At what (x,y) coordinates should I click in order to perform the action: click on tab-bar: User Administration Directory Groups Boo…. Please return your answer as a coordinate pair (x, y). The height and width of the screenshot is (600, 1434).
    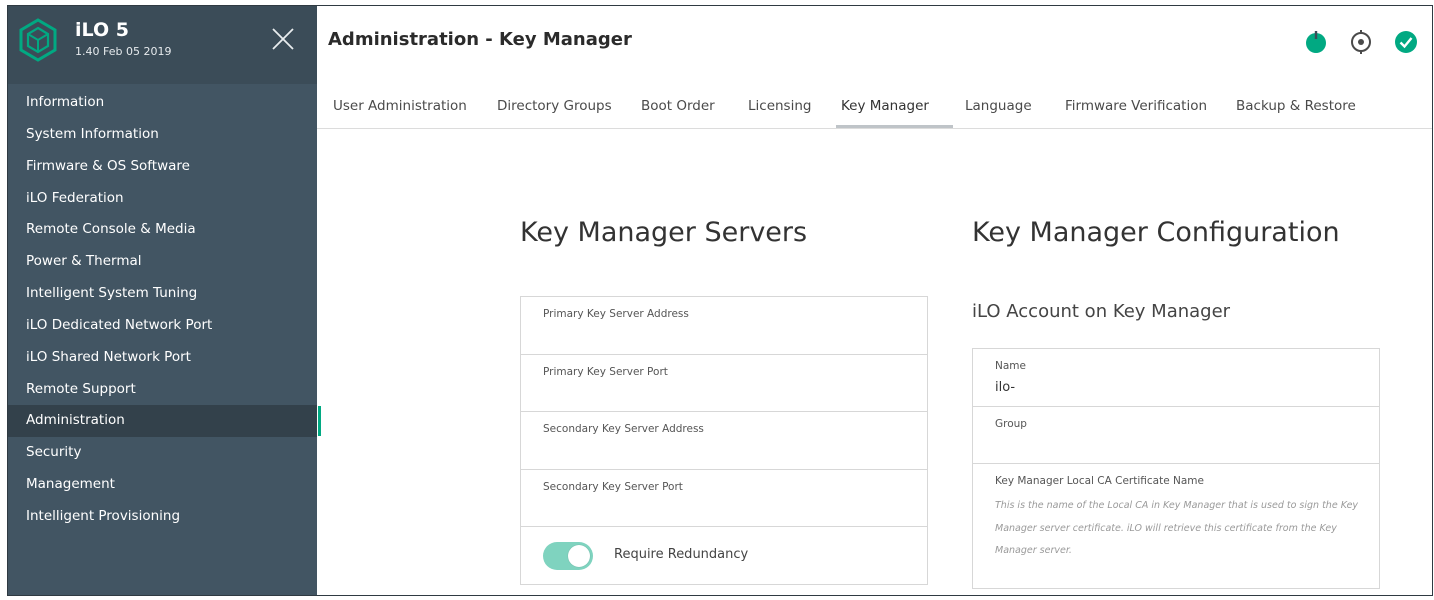
    Looking at the image, I should click on (874, 107).